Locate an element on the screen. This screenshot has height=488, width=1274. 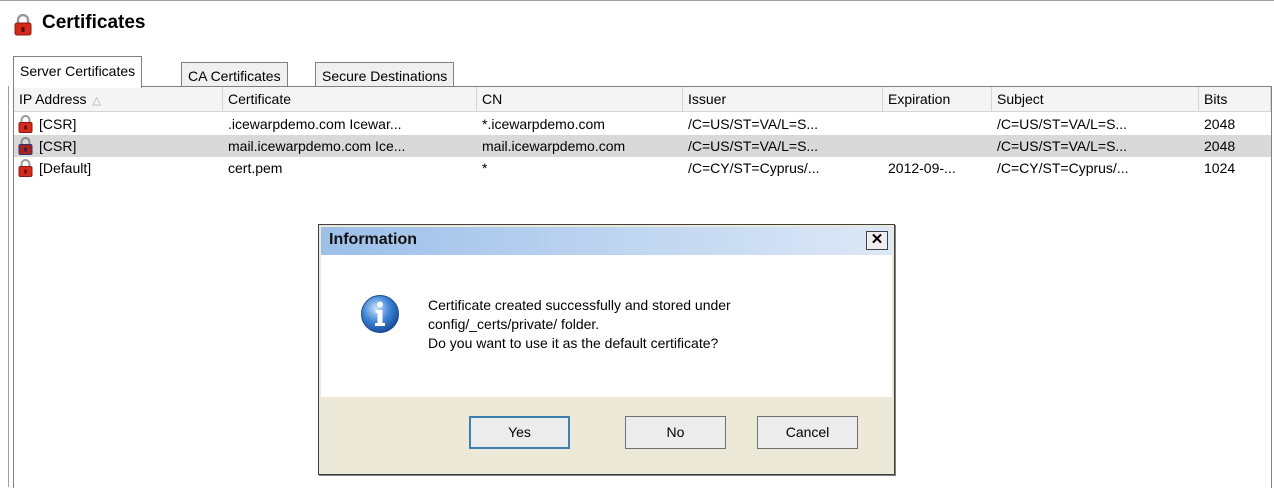
dialog-title: Information is located at coordinates (373, 239).